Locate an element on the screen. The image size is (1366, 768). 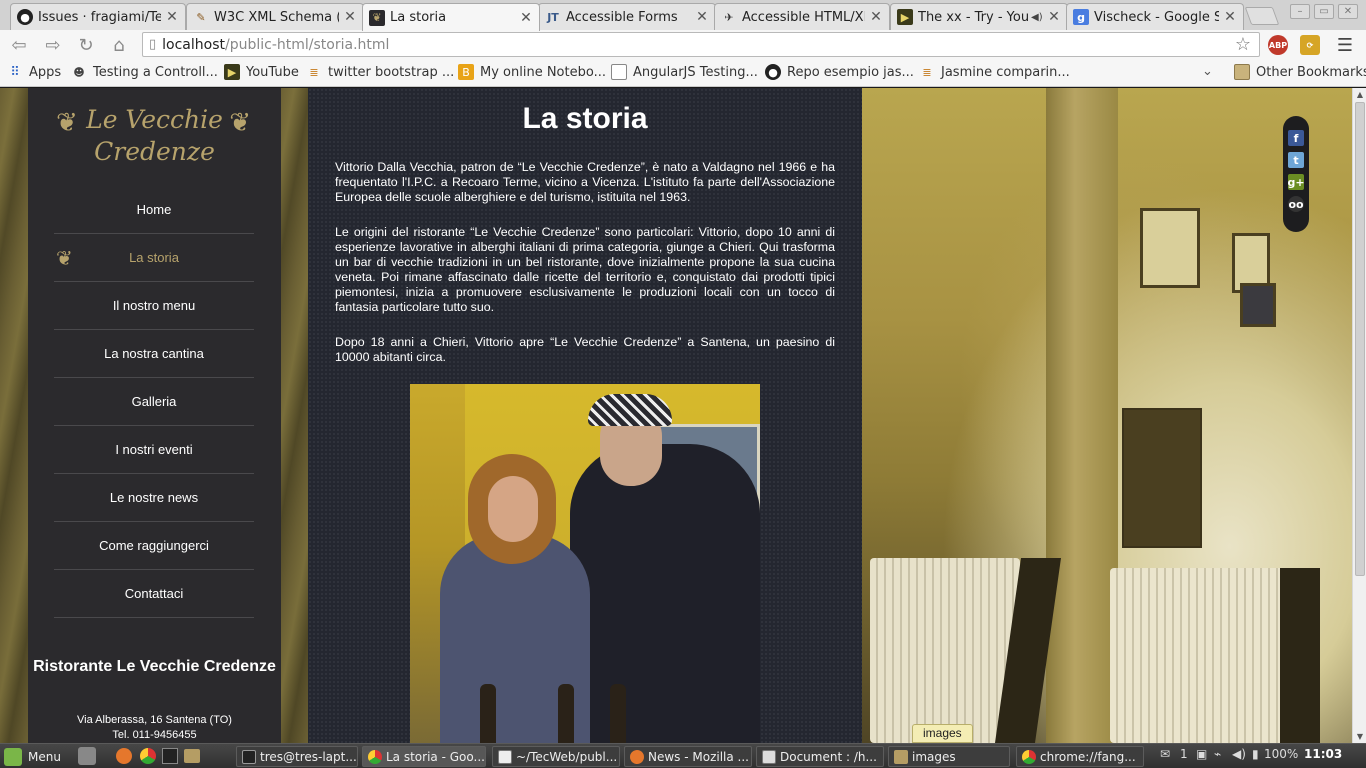
bookmark-star-icon: ☆ is located at coordinates (1243, 44).